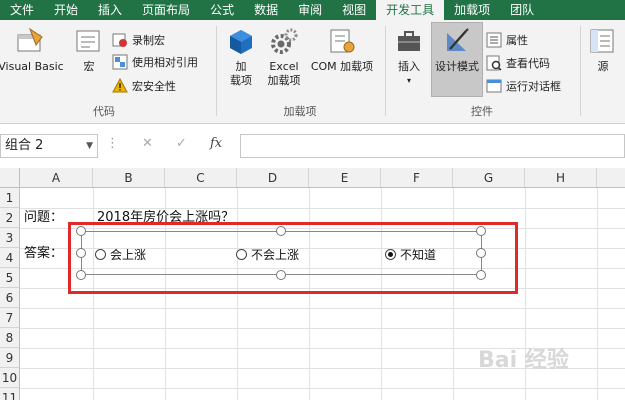 This screenshot has width=625, height=400. I want to click on view-code-icon, so click(494, 63).